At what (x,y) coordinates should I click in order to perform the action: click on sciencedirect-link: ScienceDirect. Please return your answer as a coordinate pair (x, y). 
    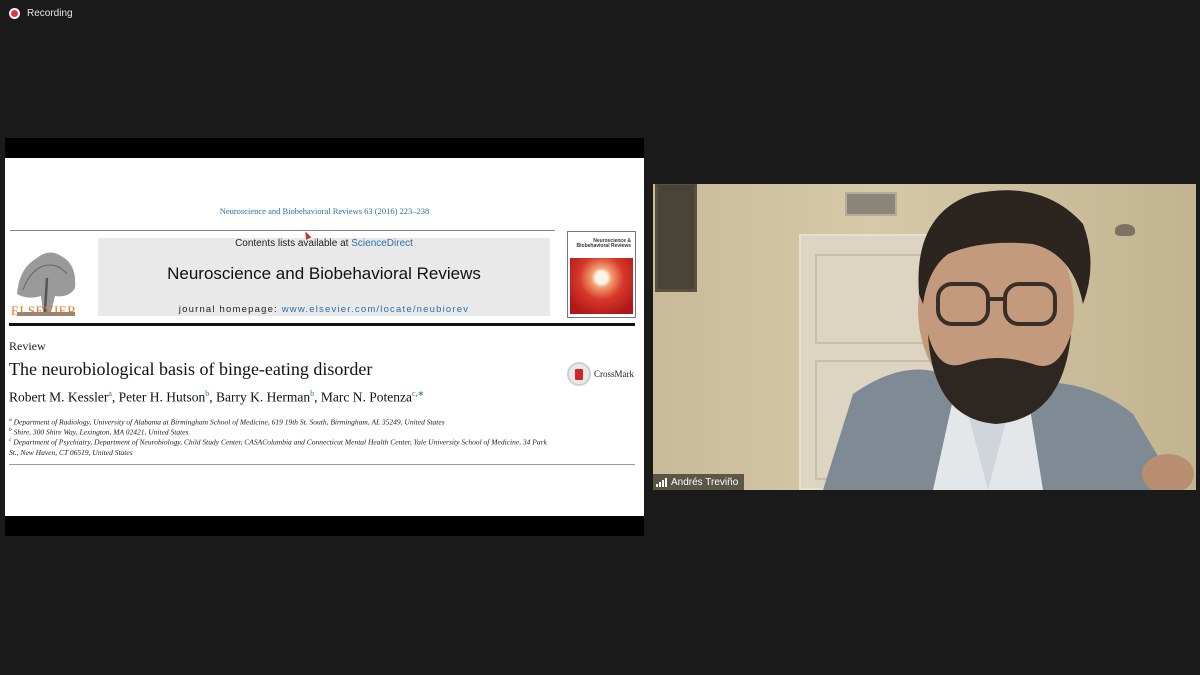
    Looking at the image, I should click on (382, 243).